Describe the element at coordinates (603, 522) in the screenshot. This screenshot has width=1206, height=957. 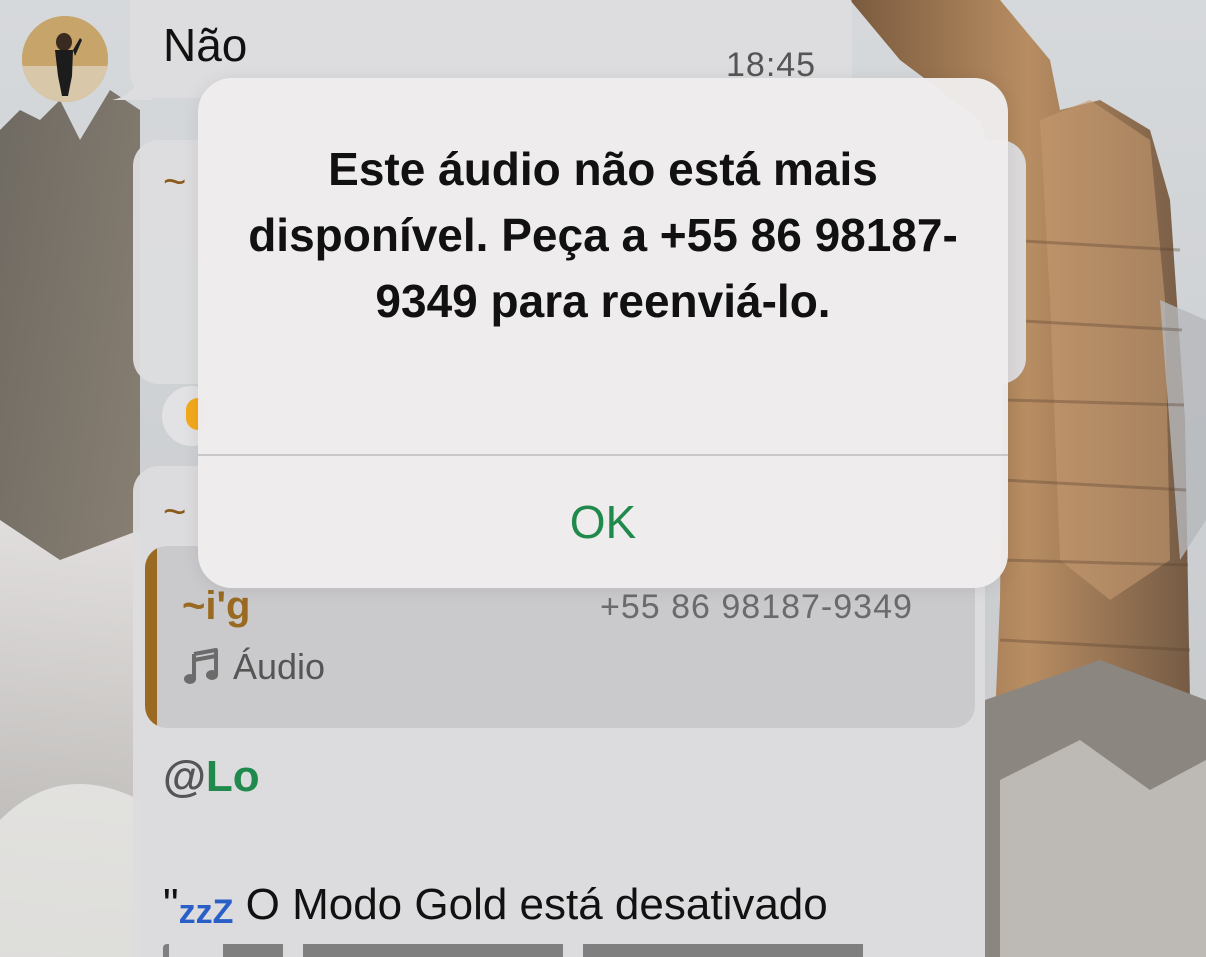
I see `ok-button: OK` at that location.